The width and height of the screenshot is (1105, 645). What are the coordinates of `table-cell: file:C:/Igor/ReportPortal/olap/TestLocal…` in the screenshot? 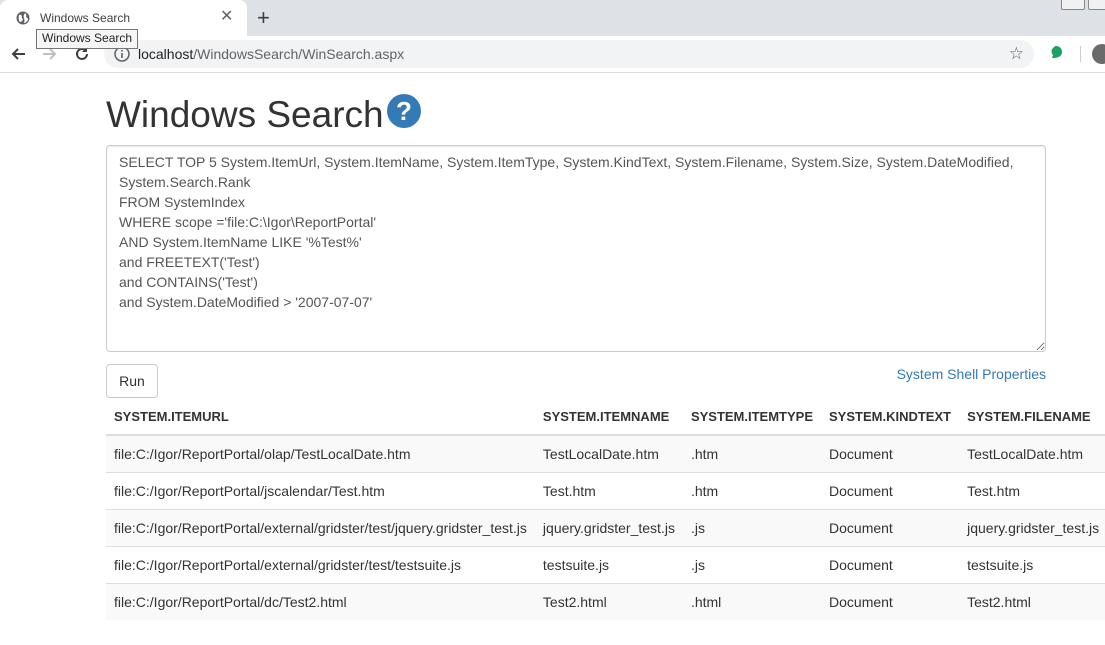 It's located at (320, 453).